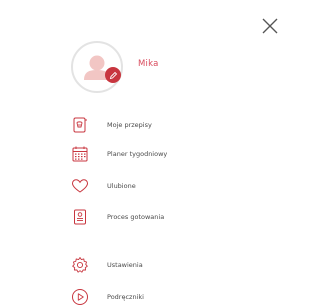  I want to click on username: Mika, so click(148, 64).